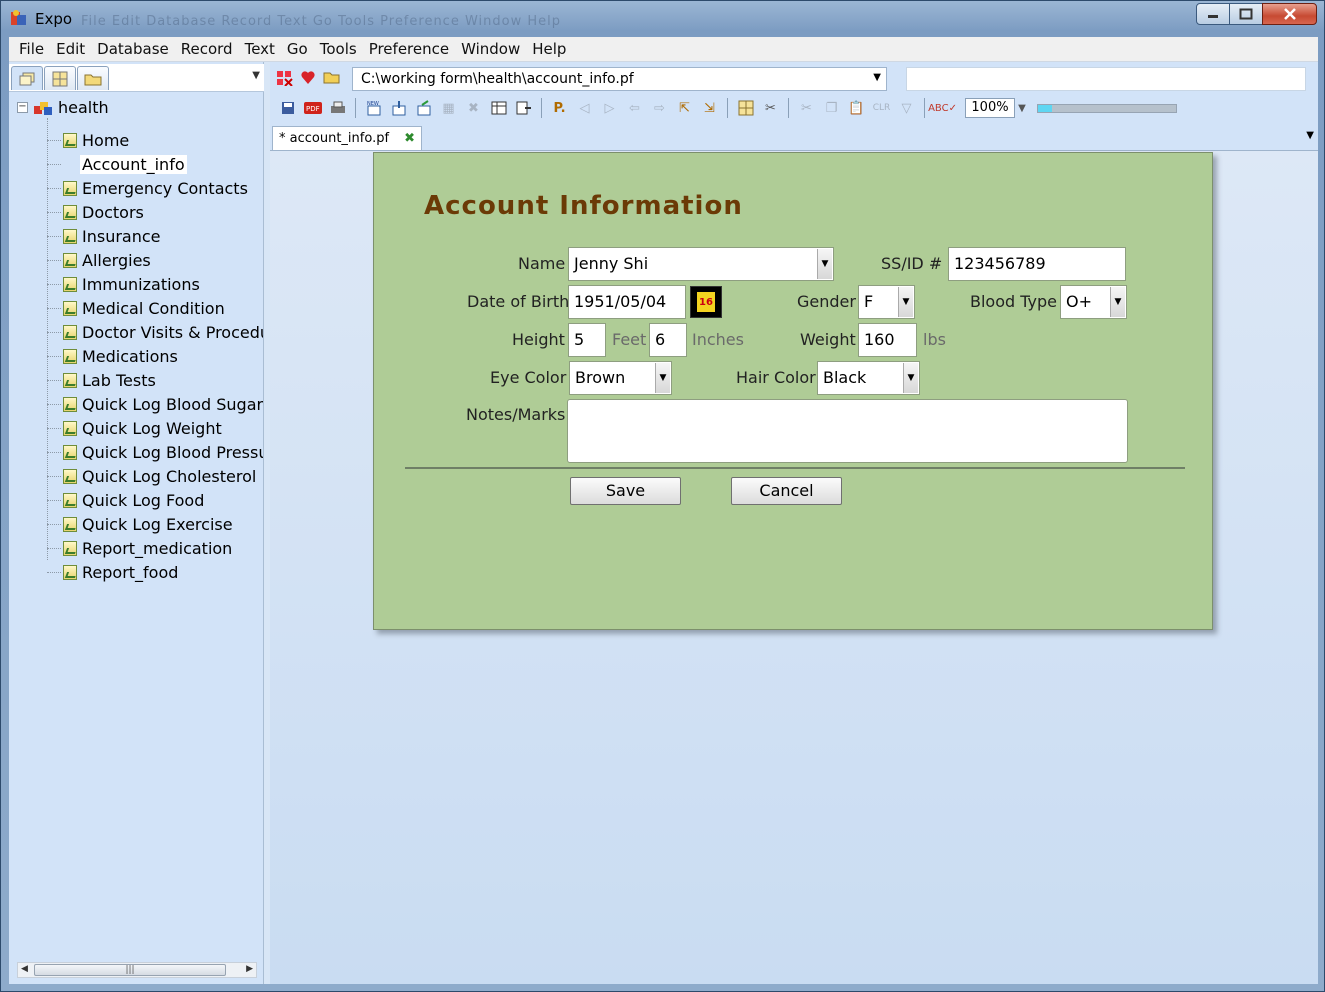 This screenshot has height=992, width=1325. Describe the element at coordinates (287, 108) in the screenshot. I see `save-icon` at that location.